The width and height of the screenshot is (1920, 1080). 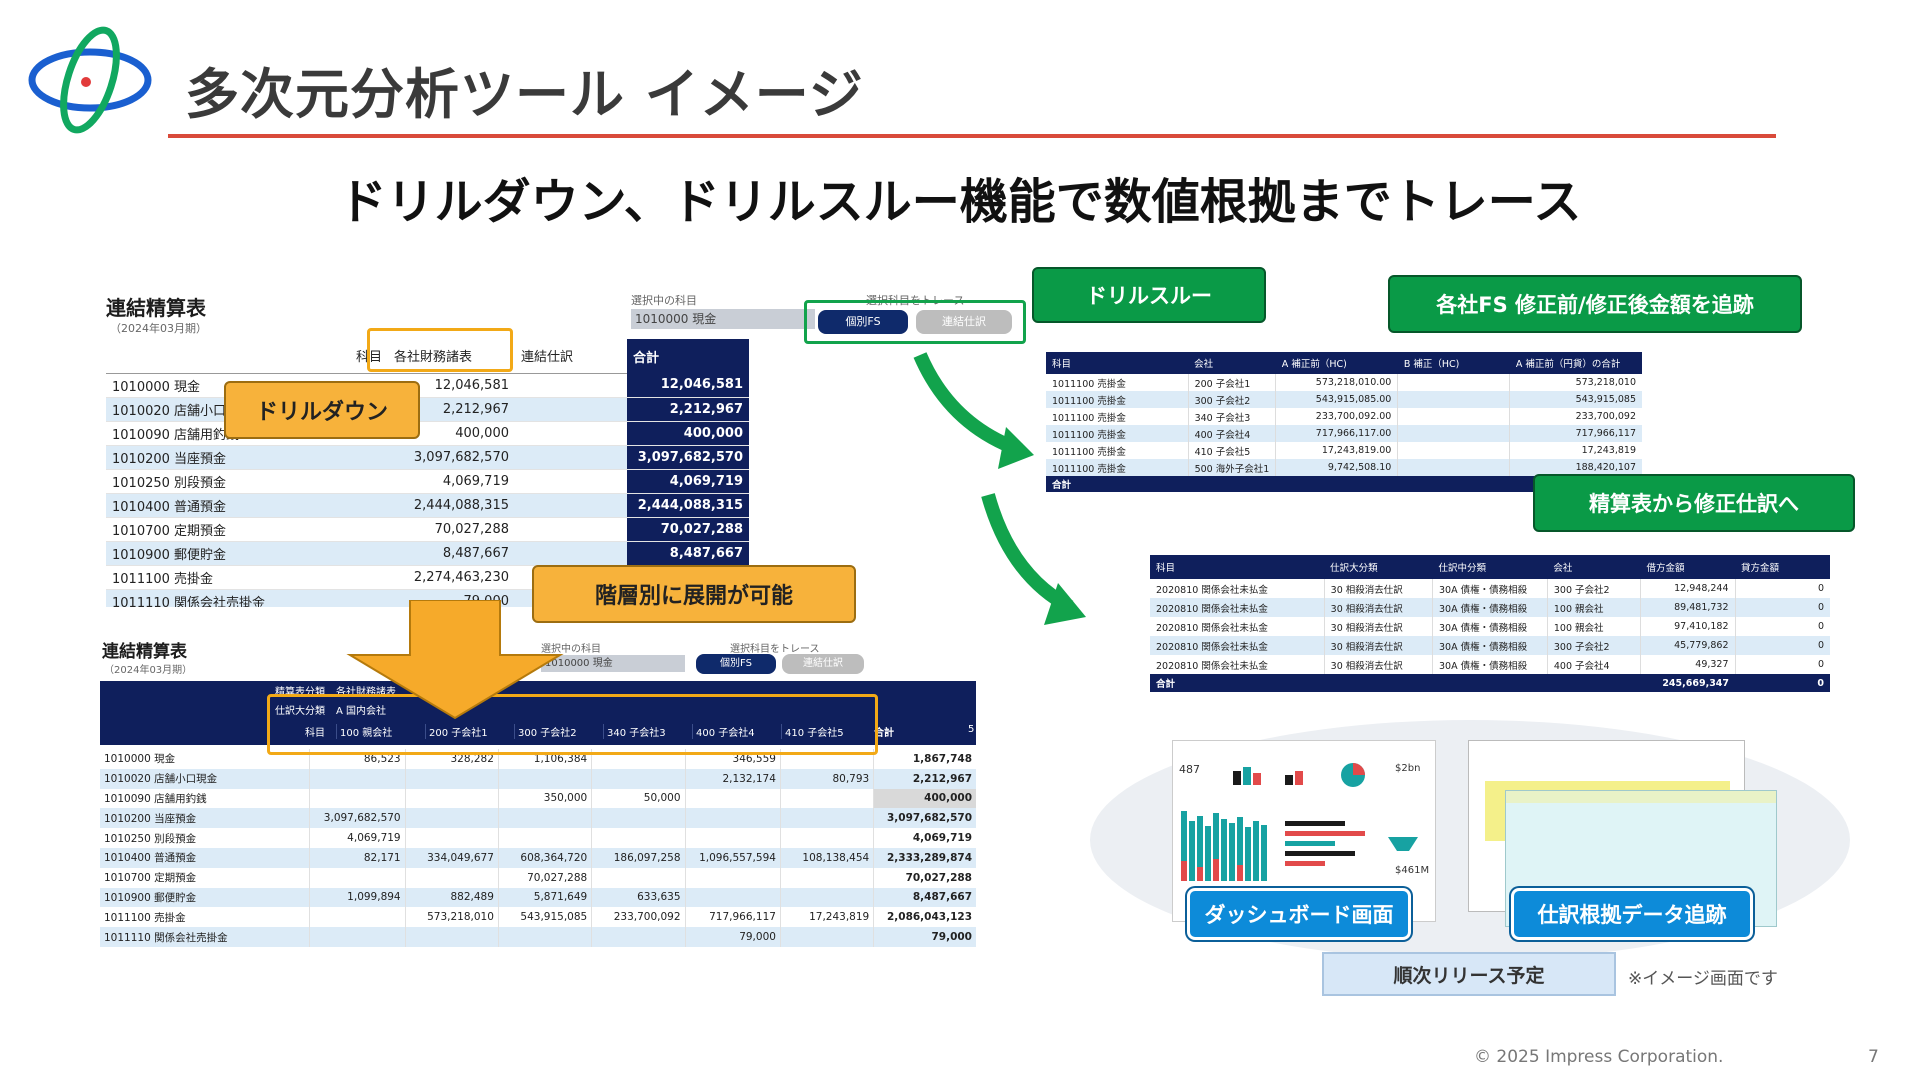 What do you see at coordinates (247, 505) in the screenshot?
I see `account-cell: 1010400 普通預金` at bounding box center [247, 505].